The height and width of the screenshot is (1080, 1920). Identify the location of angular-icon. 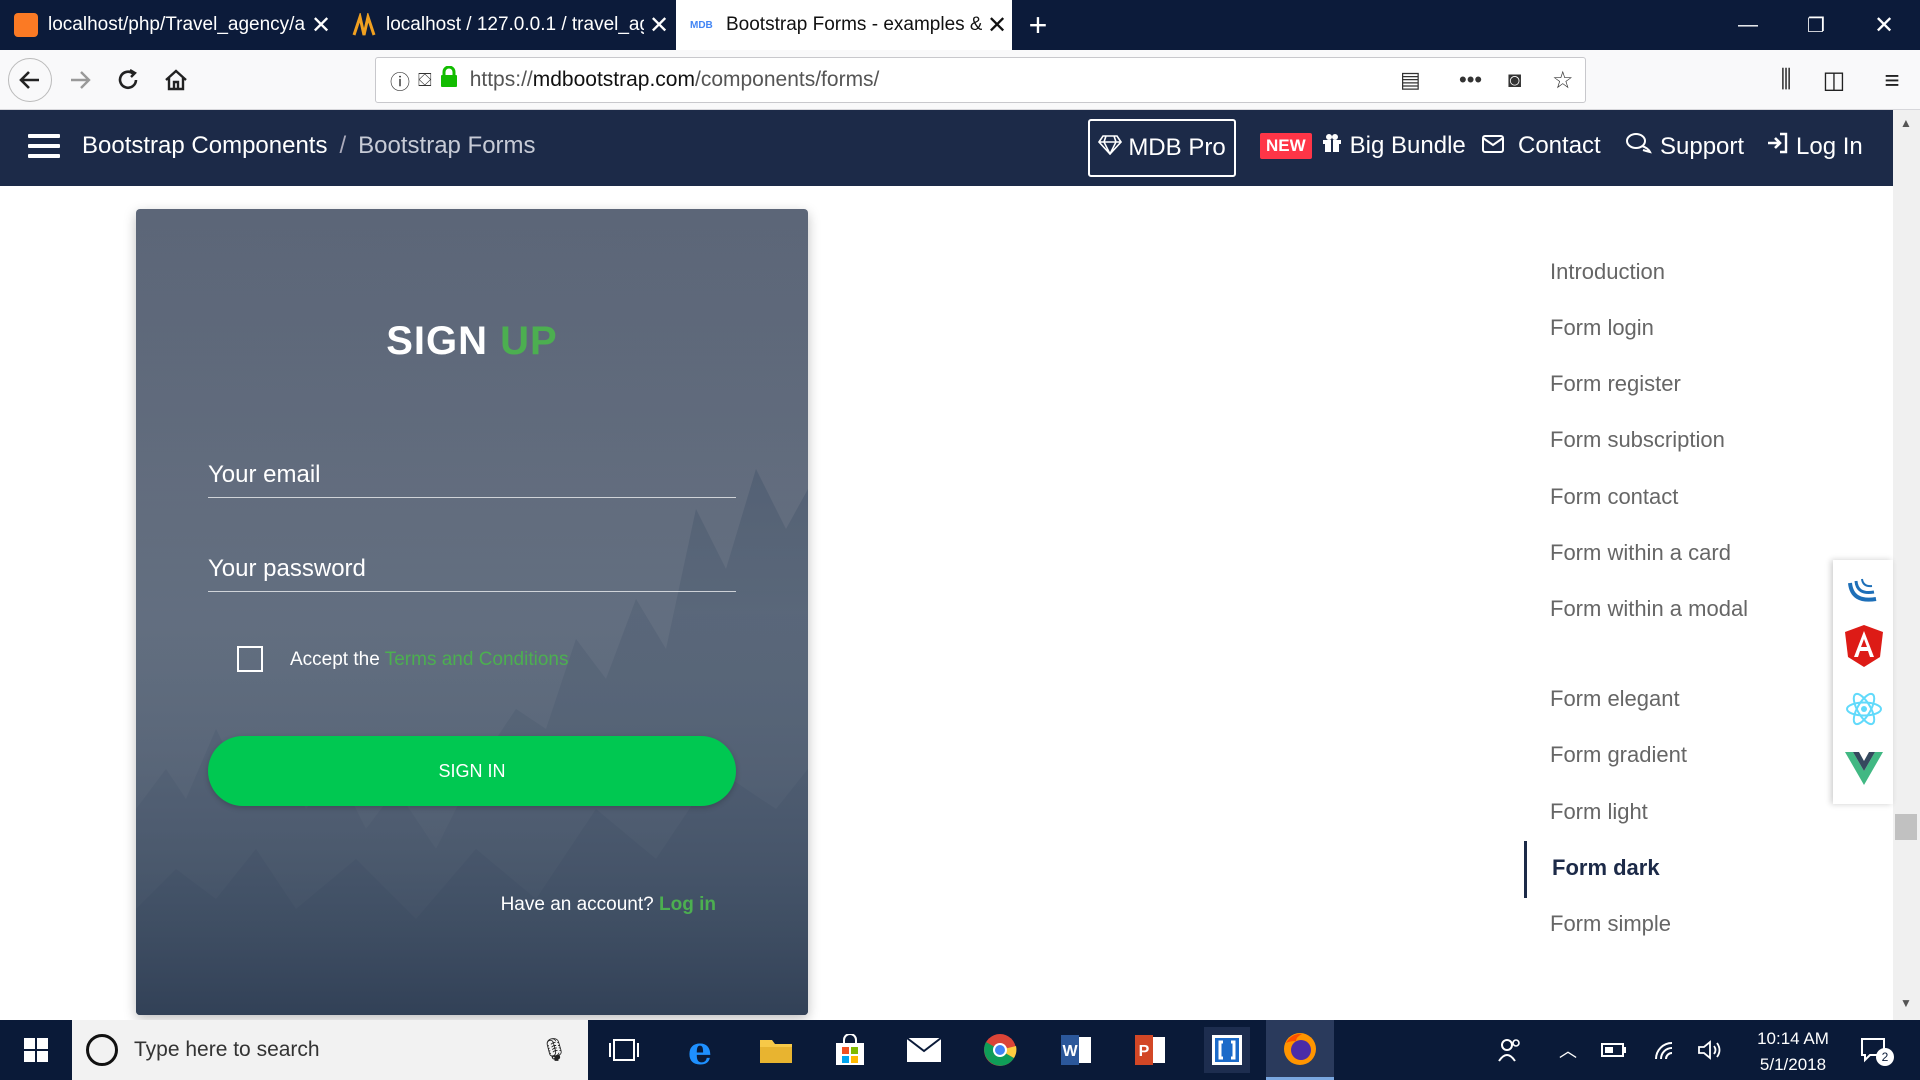
(1864, 646).